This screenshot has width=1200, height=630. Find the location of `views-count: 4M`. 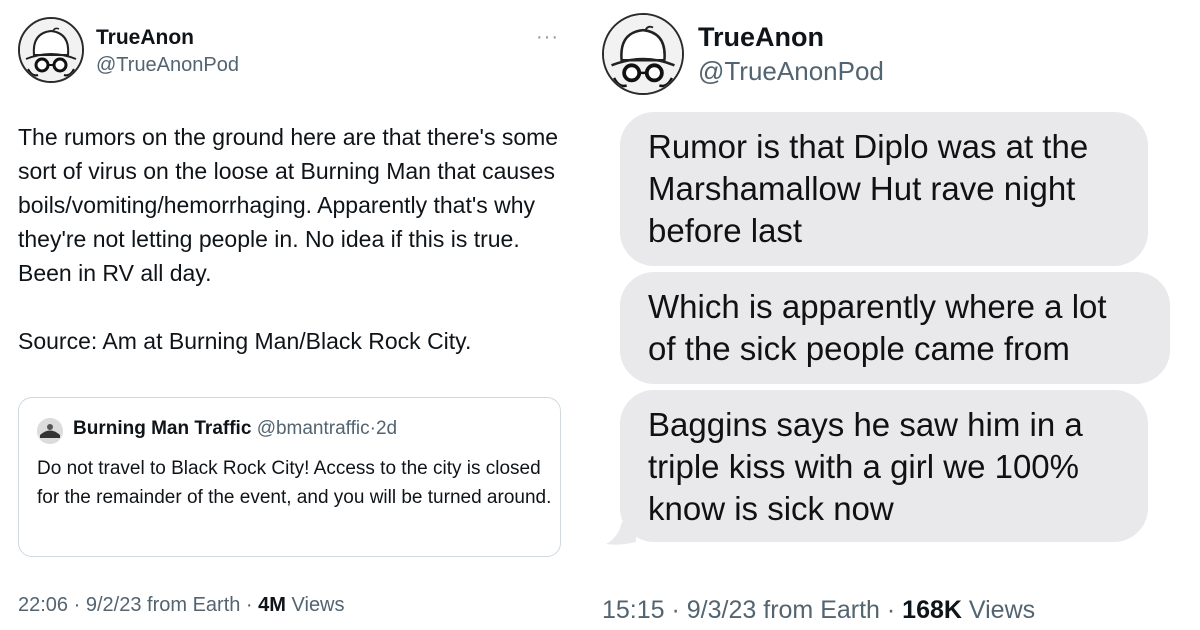

views-count: 4M is located at coordinates (272, 605).